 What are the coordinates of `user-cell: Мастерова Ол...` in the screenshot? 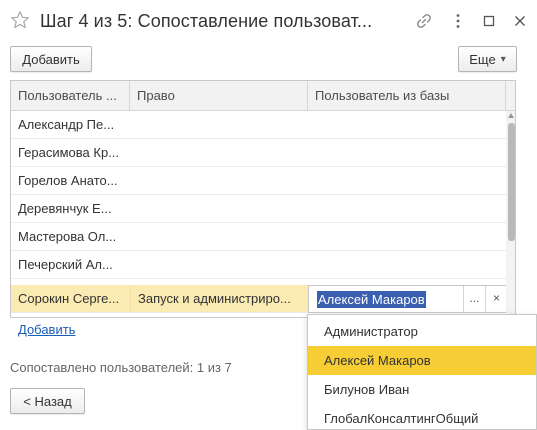 It's located at (67, 236).